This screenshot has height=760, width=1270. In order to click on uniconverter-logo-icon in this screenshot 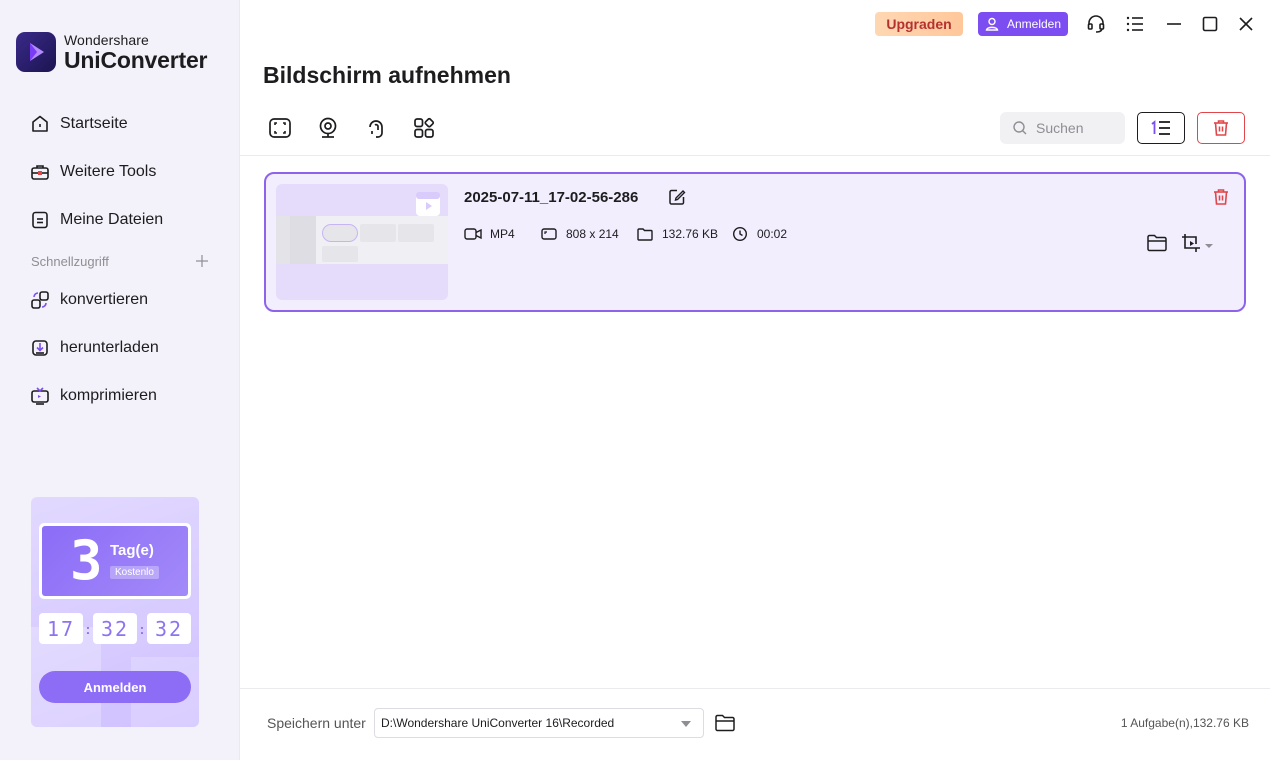, I will do `click(36, 52)`.